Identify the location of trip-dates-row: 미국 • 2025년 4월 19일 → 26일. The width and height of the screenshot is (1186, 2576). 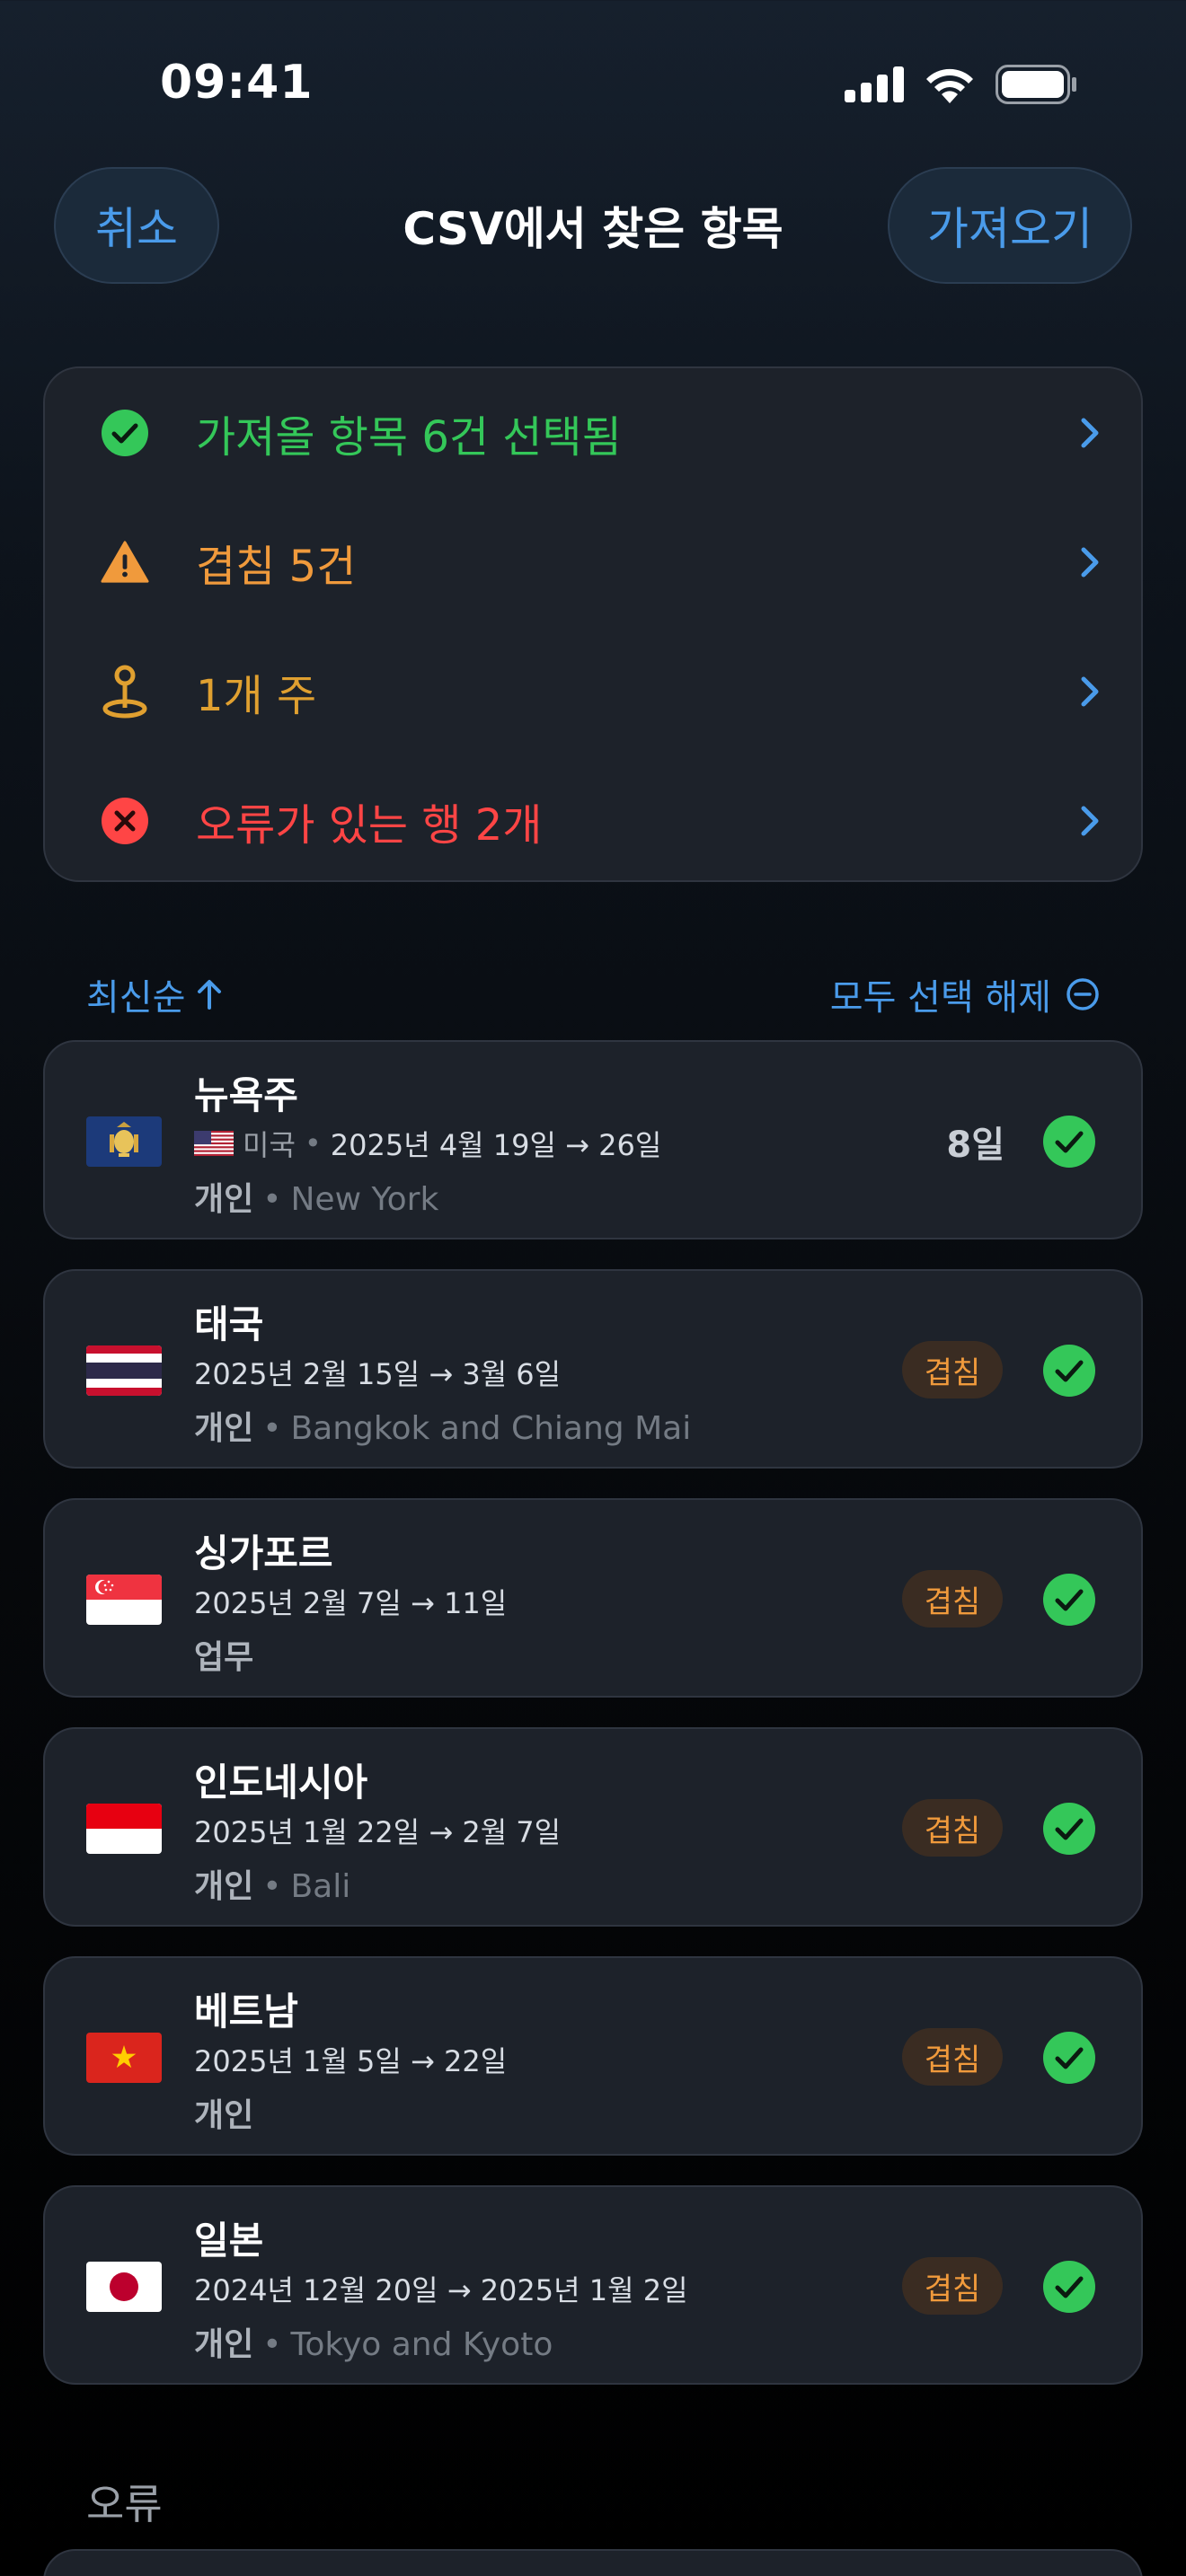
(427, 1143).